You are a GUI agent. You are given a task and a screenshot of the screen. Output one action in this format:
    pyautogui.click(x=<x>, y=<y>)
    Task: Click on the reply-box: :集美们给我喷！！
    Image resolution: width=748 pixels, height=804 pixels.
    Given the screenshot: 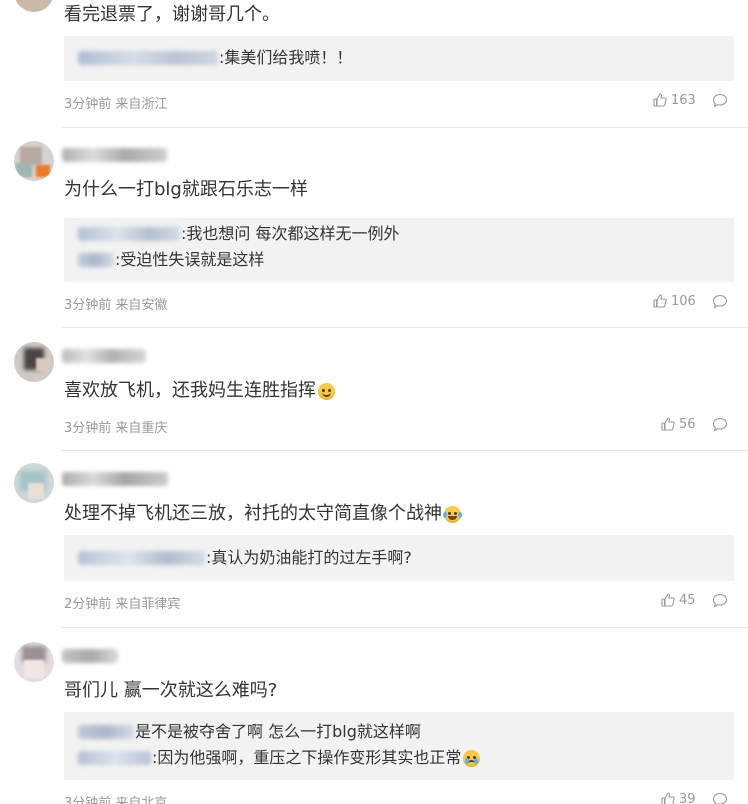 What is the action you would take?
    pyautogui.click(x=399, y=58)
    